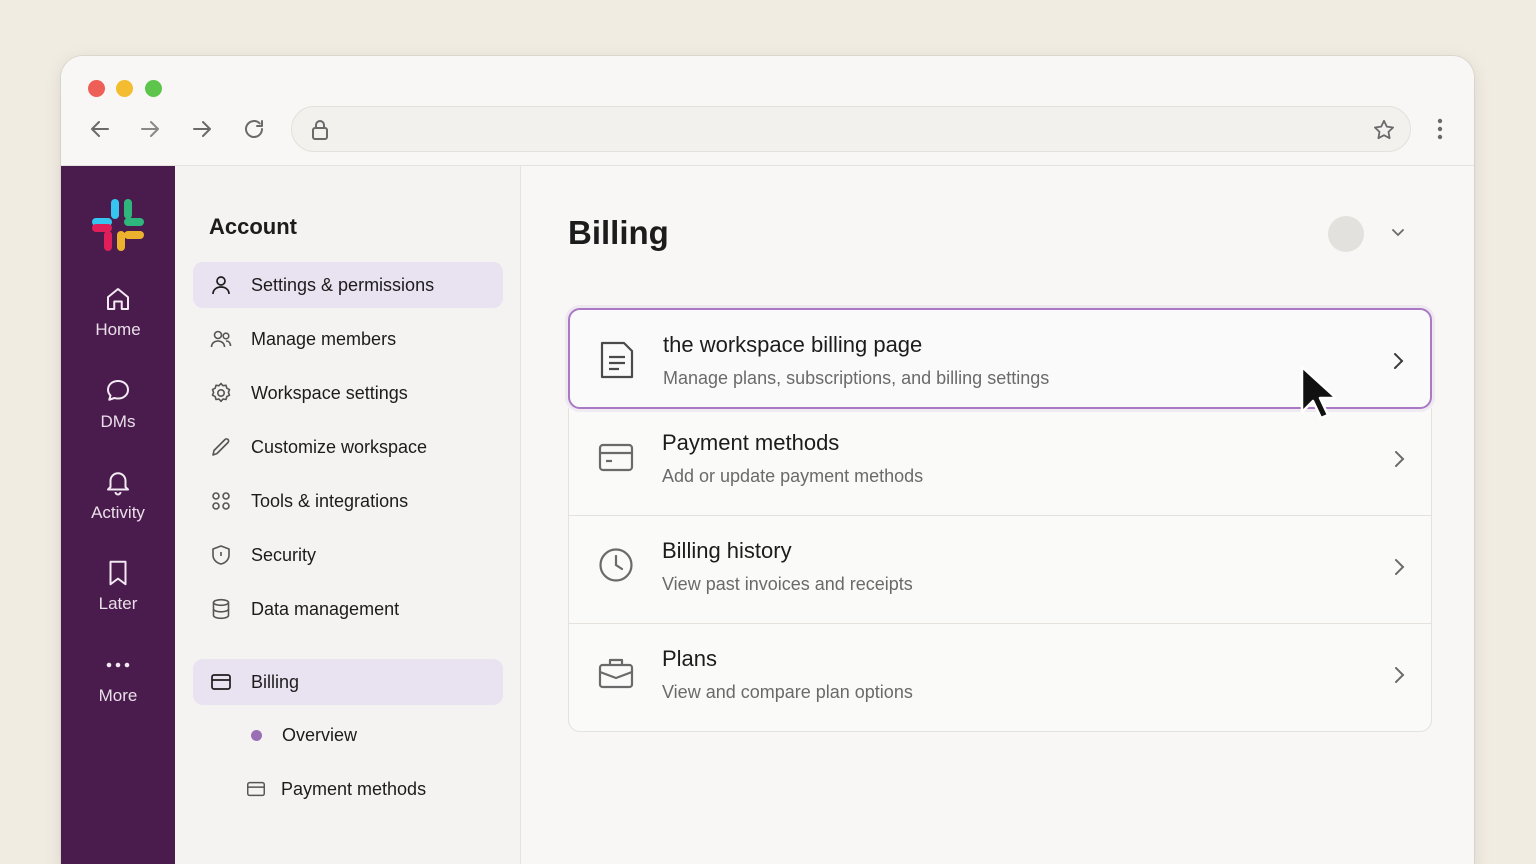  I want to click on address-bar, so click(851, 129).